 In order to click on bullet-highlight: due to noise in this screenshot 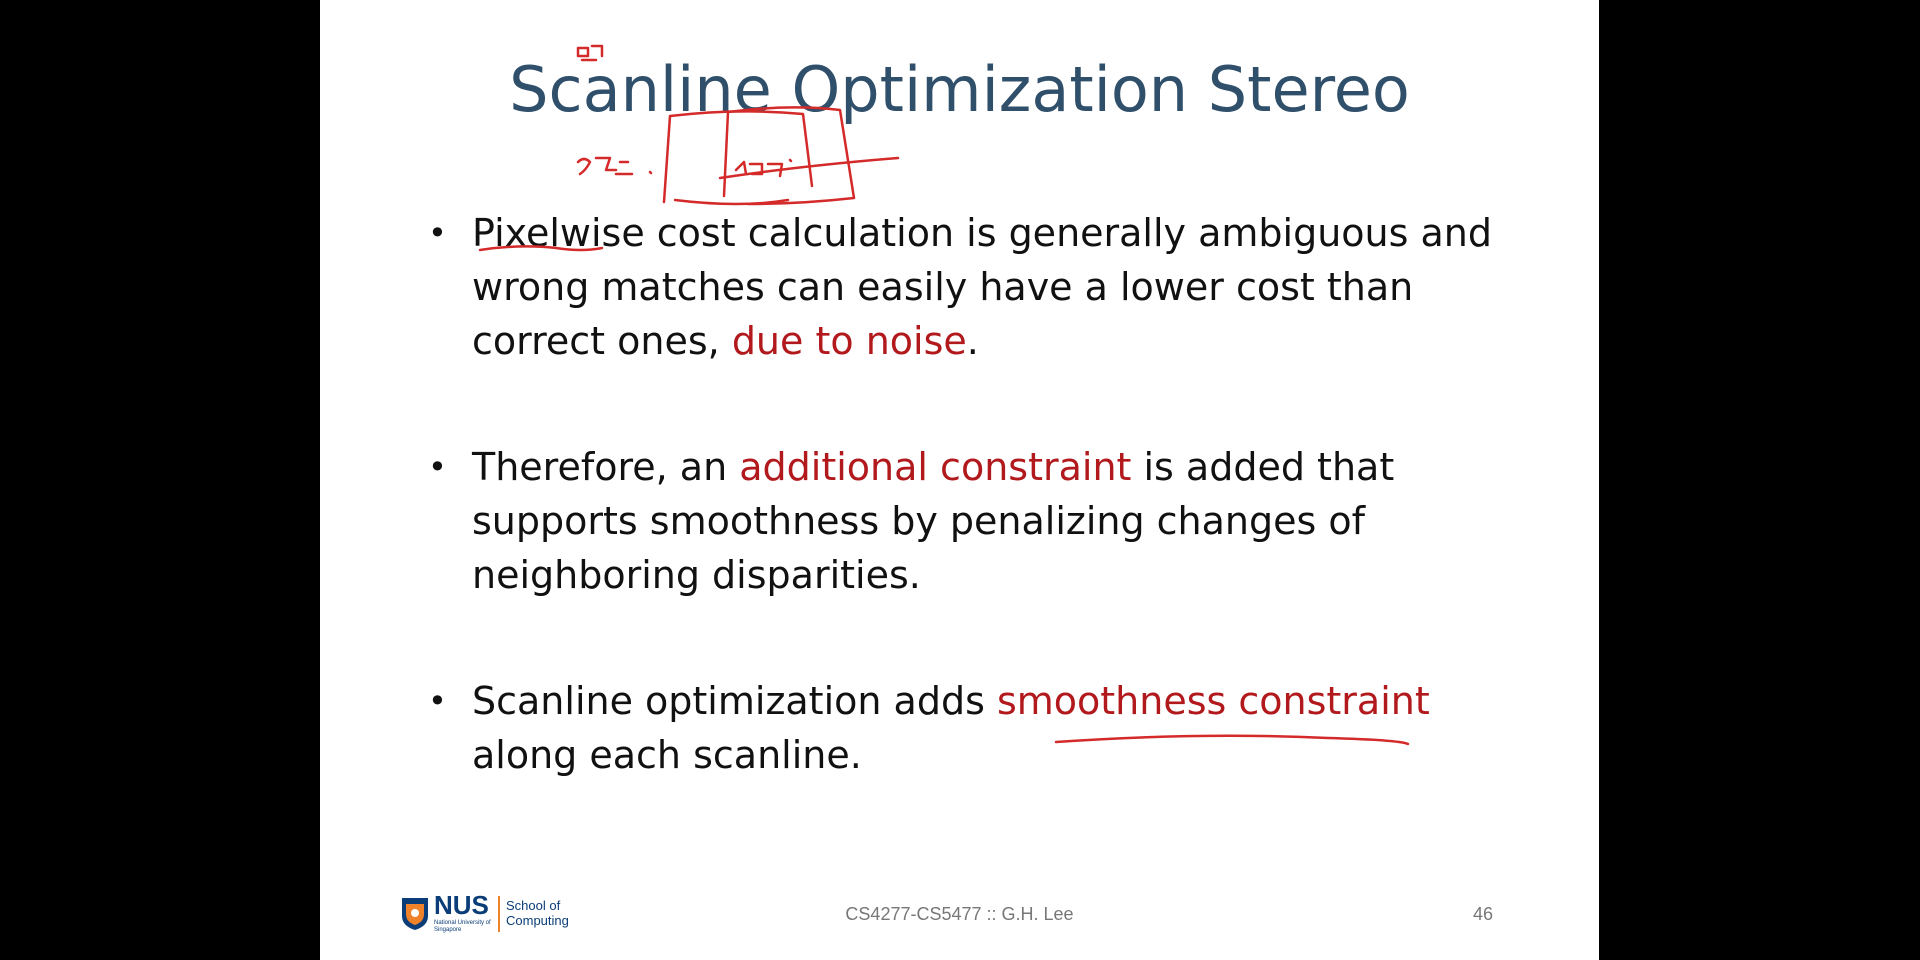, I will do `click(849, 341)`.